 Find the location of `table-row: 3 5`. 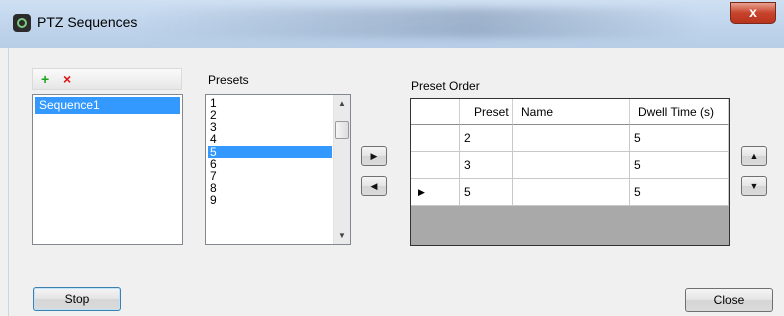

table-row: 3 5 is located at coordinates (570, 165).